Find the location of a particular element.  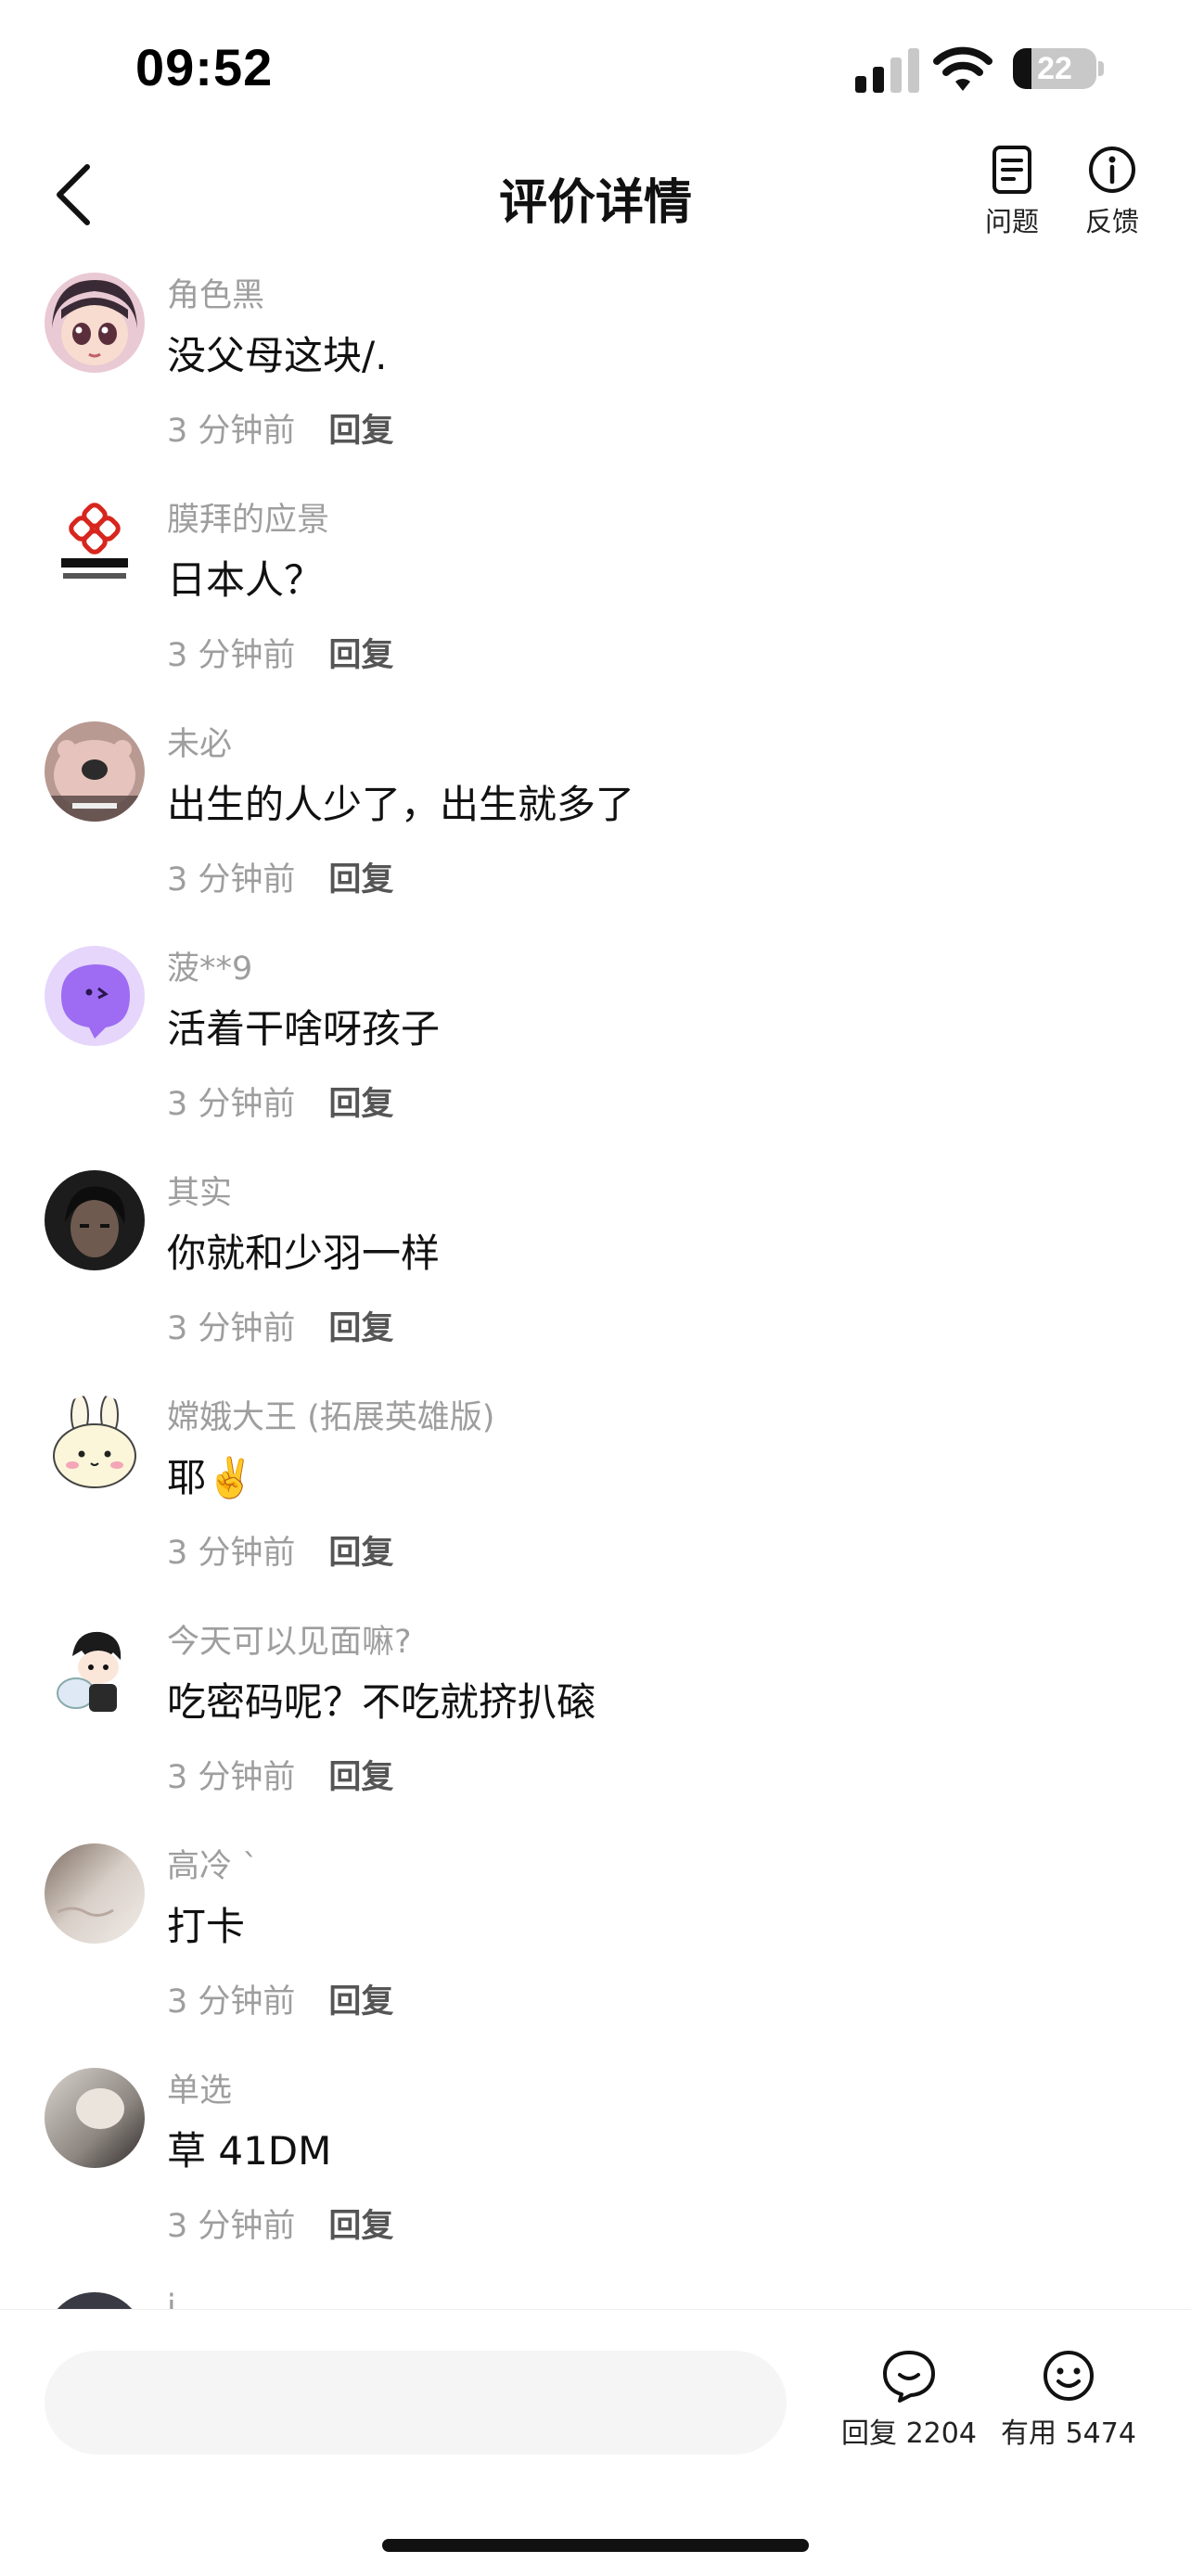

battery-percentage: 22 is located at coordinates (1054, 68).